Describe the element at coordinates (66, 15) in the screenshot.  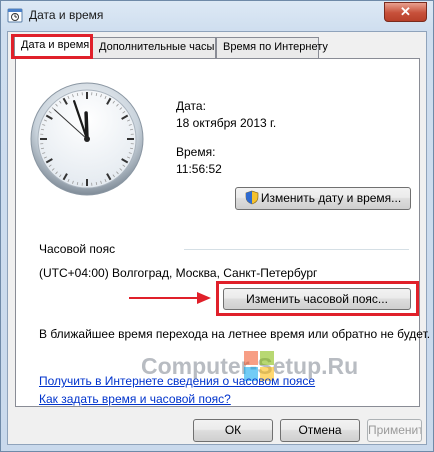
I see `window-title: Дата и время` at that location.